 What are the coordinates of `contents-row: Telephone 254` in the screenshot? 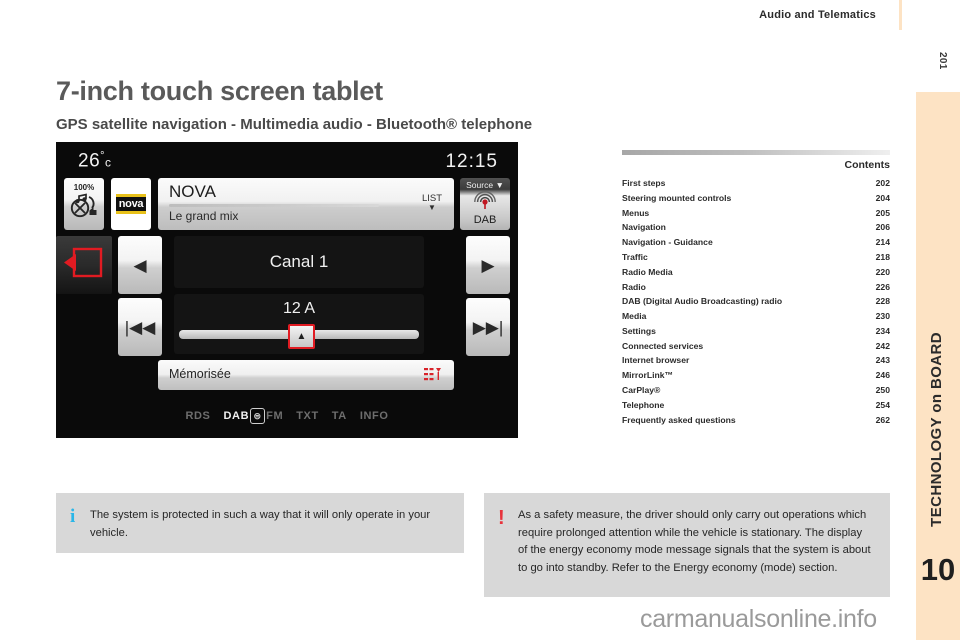 It's located at (756, 405).